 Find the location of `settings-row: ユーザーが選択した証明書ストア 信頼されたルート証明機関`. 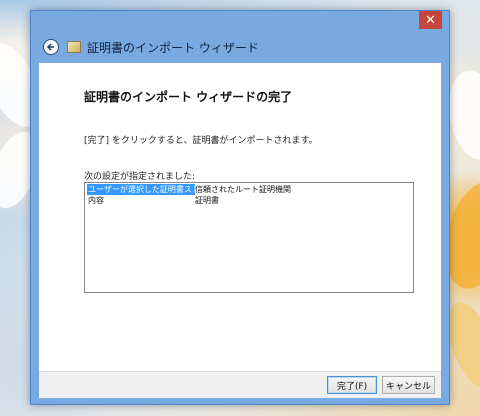

settings-row: ユーザーが選択した証明書ストア 信頼されたルート証明機関 is located at coordinates (241, 189).